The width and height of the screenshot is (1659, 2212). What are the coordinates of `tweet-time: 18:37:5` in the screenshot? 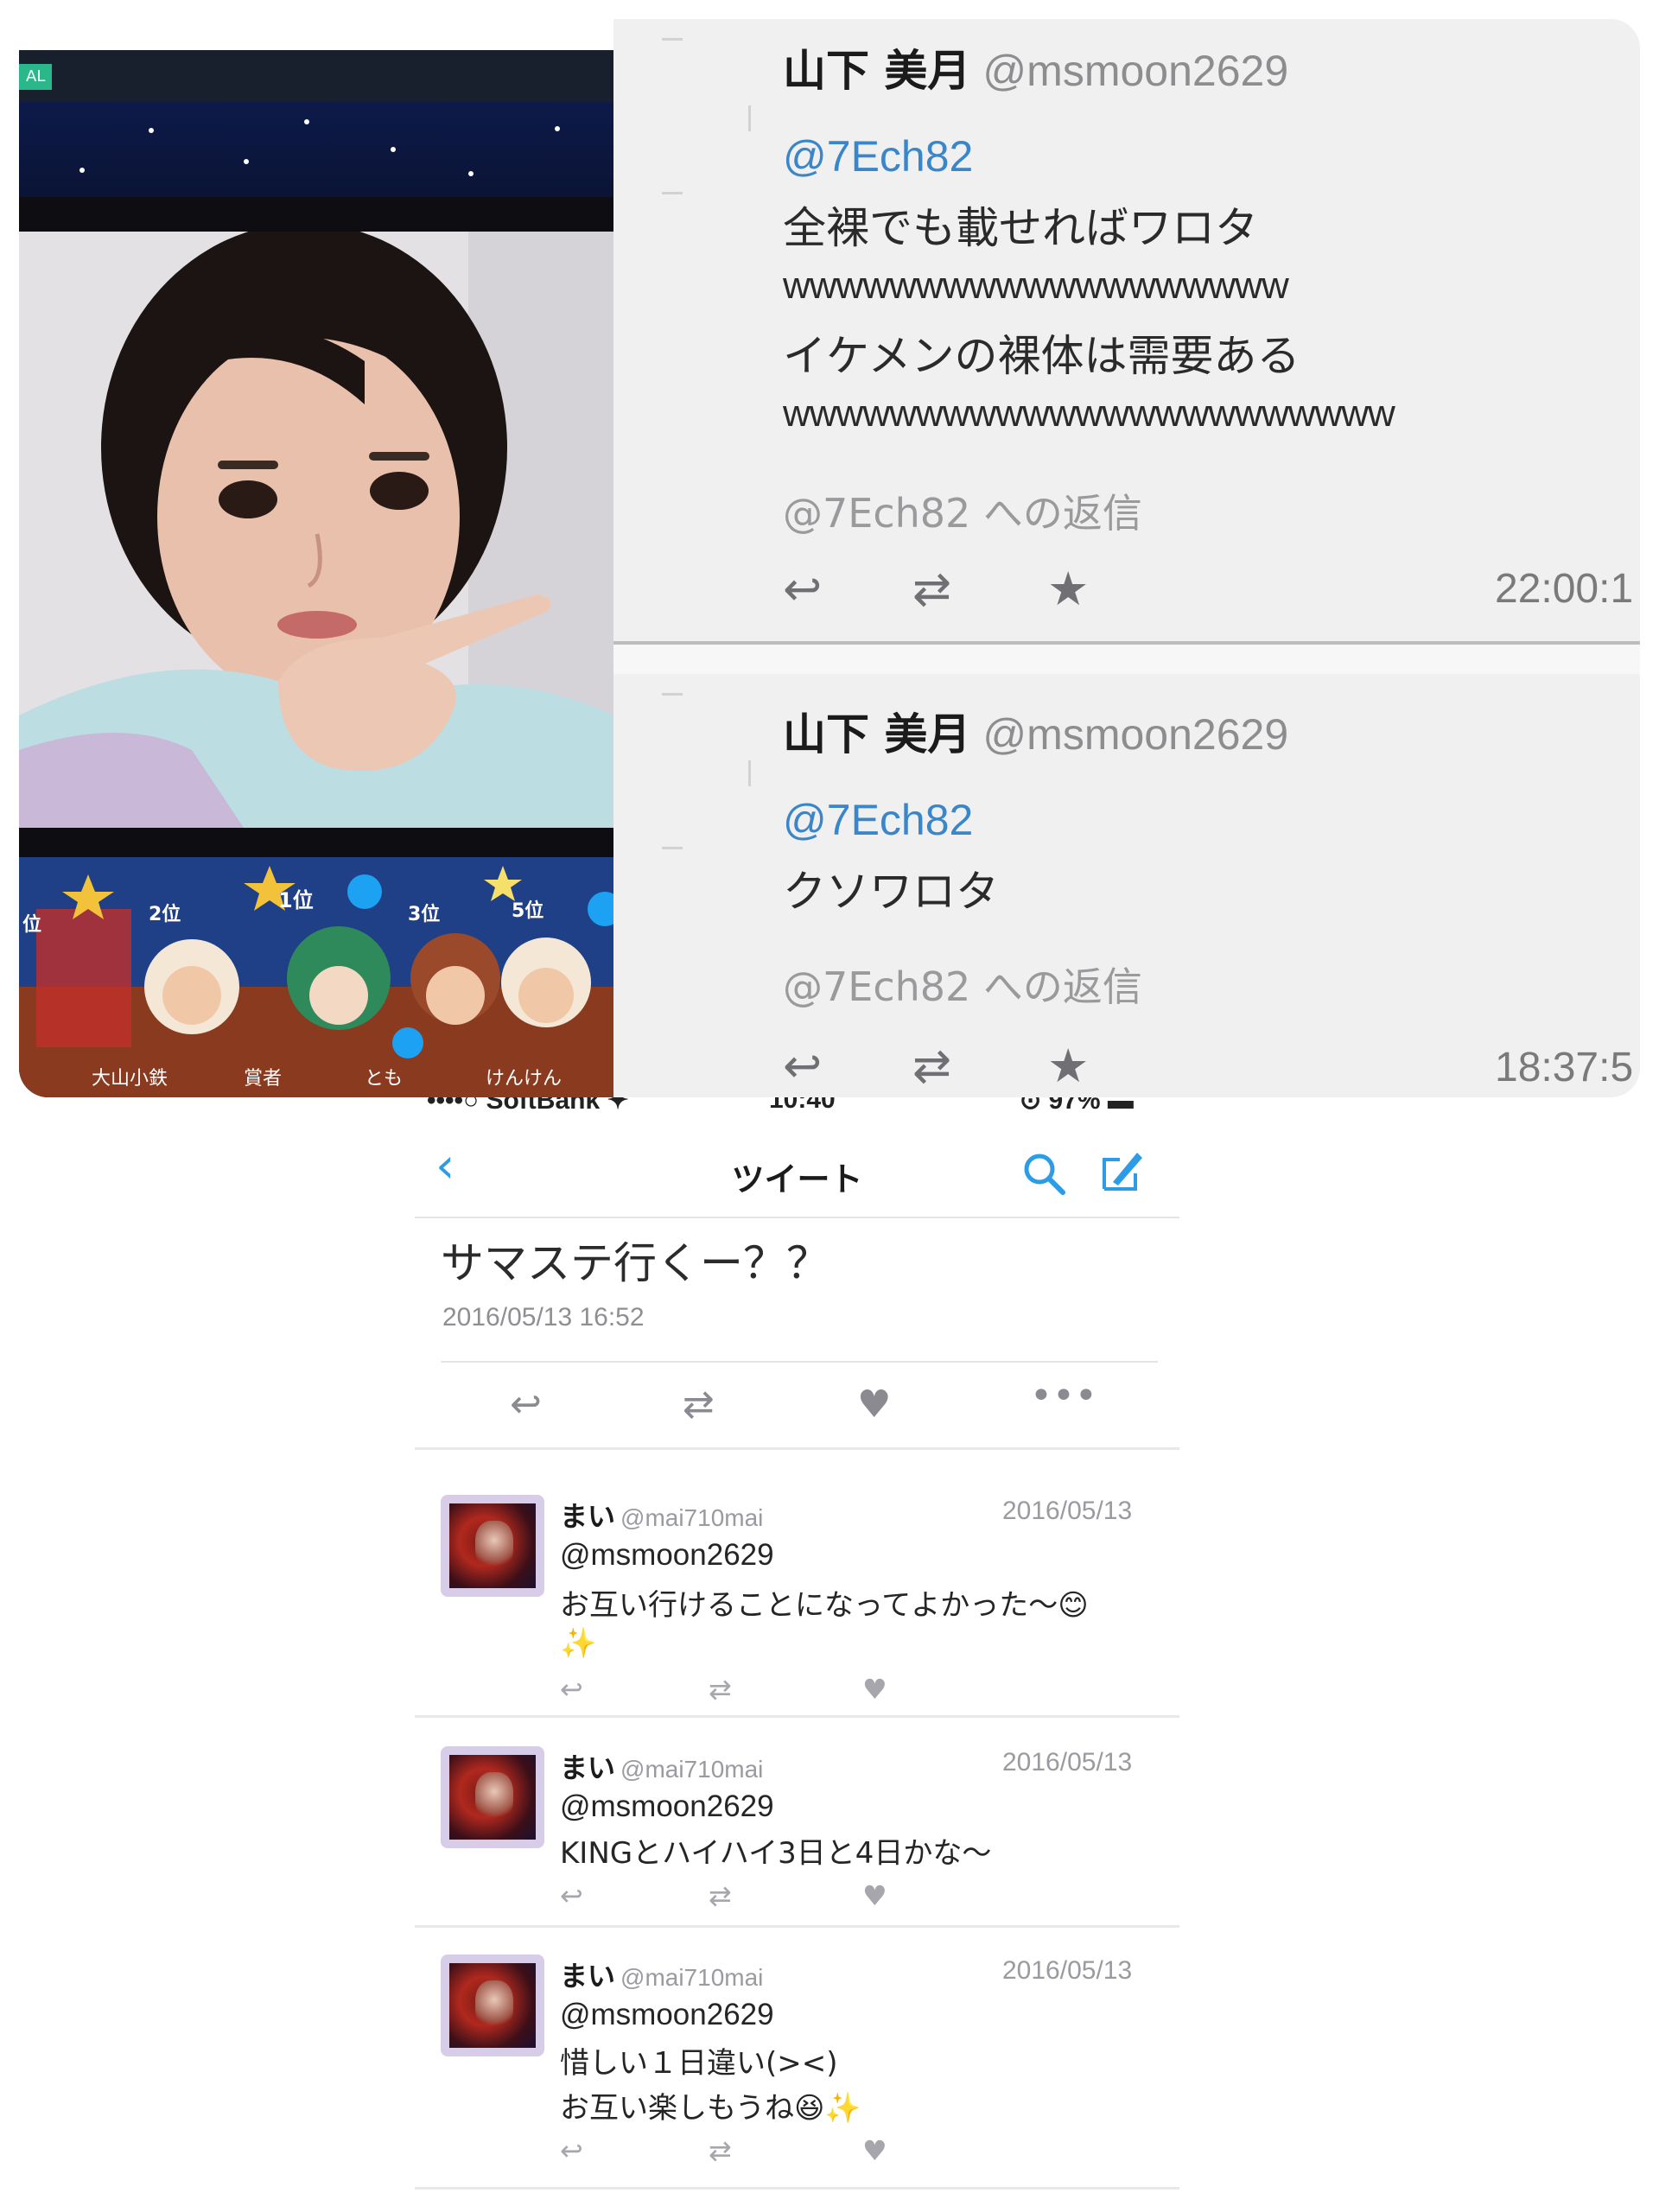 It's located at (1564, 1067).